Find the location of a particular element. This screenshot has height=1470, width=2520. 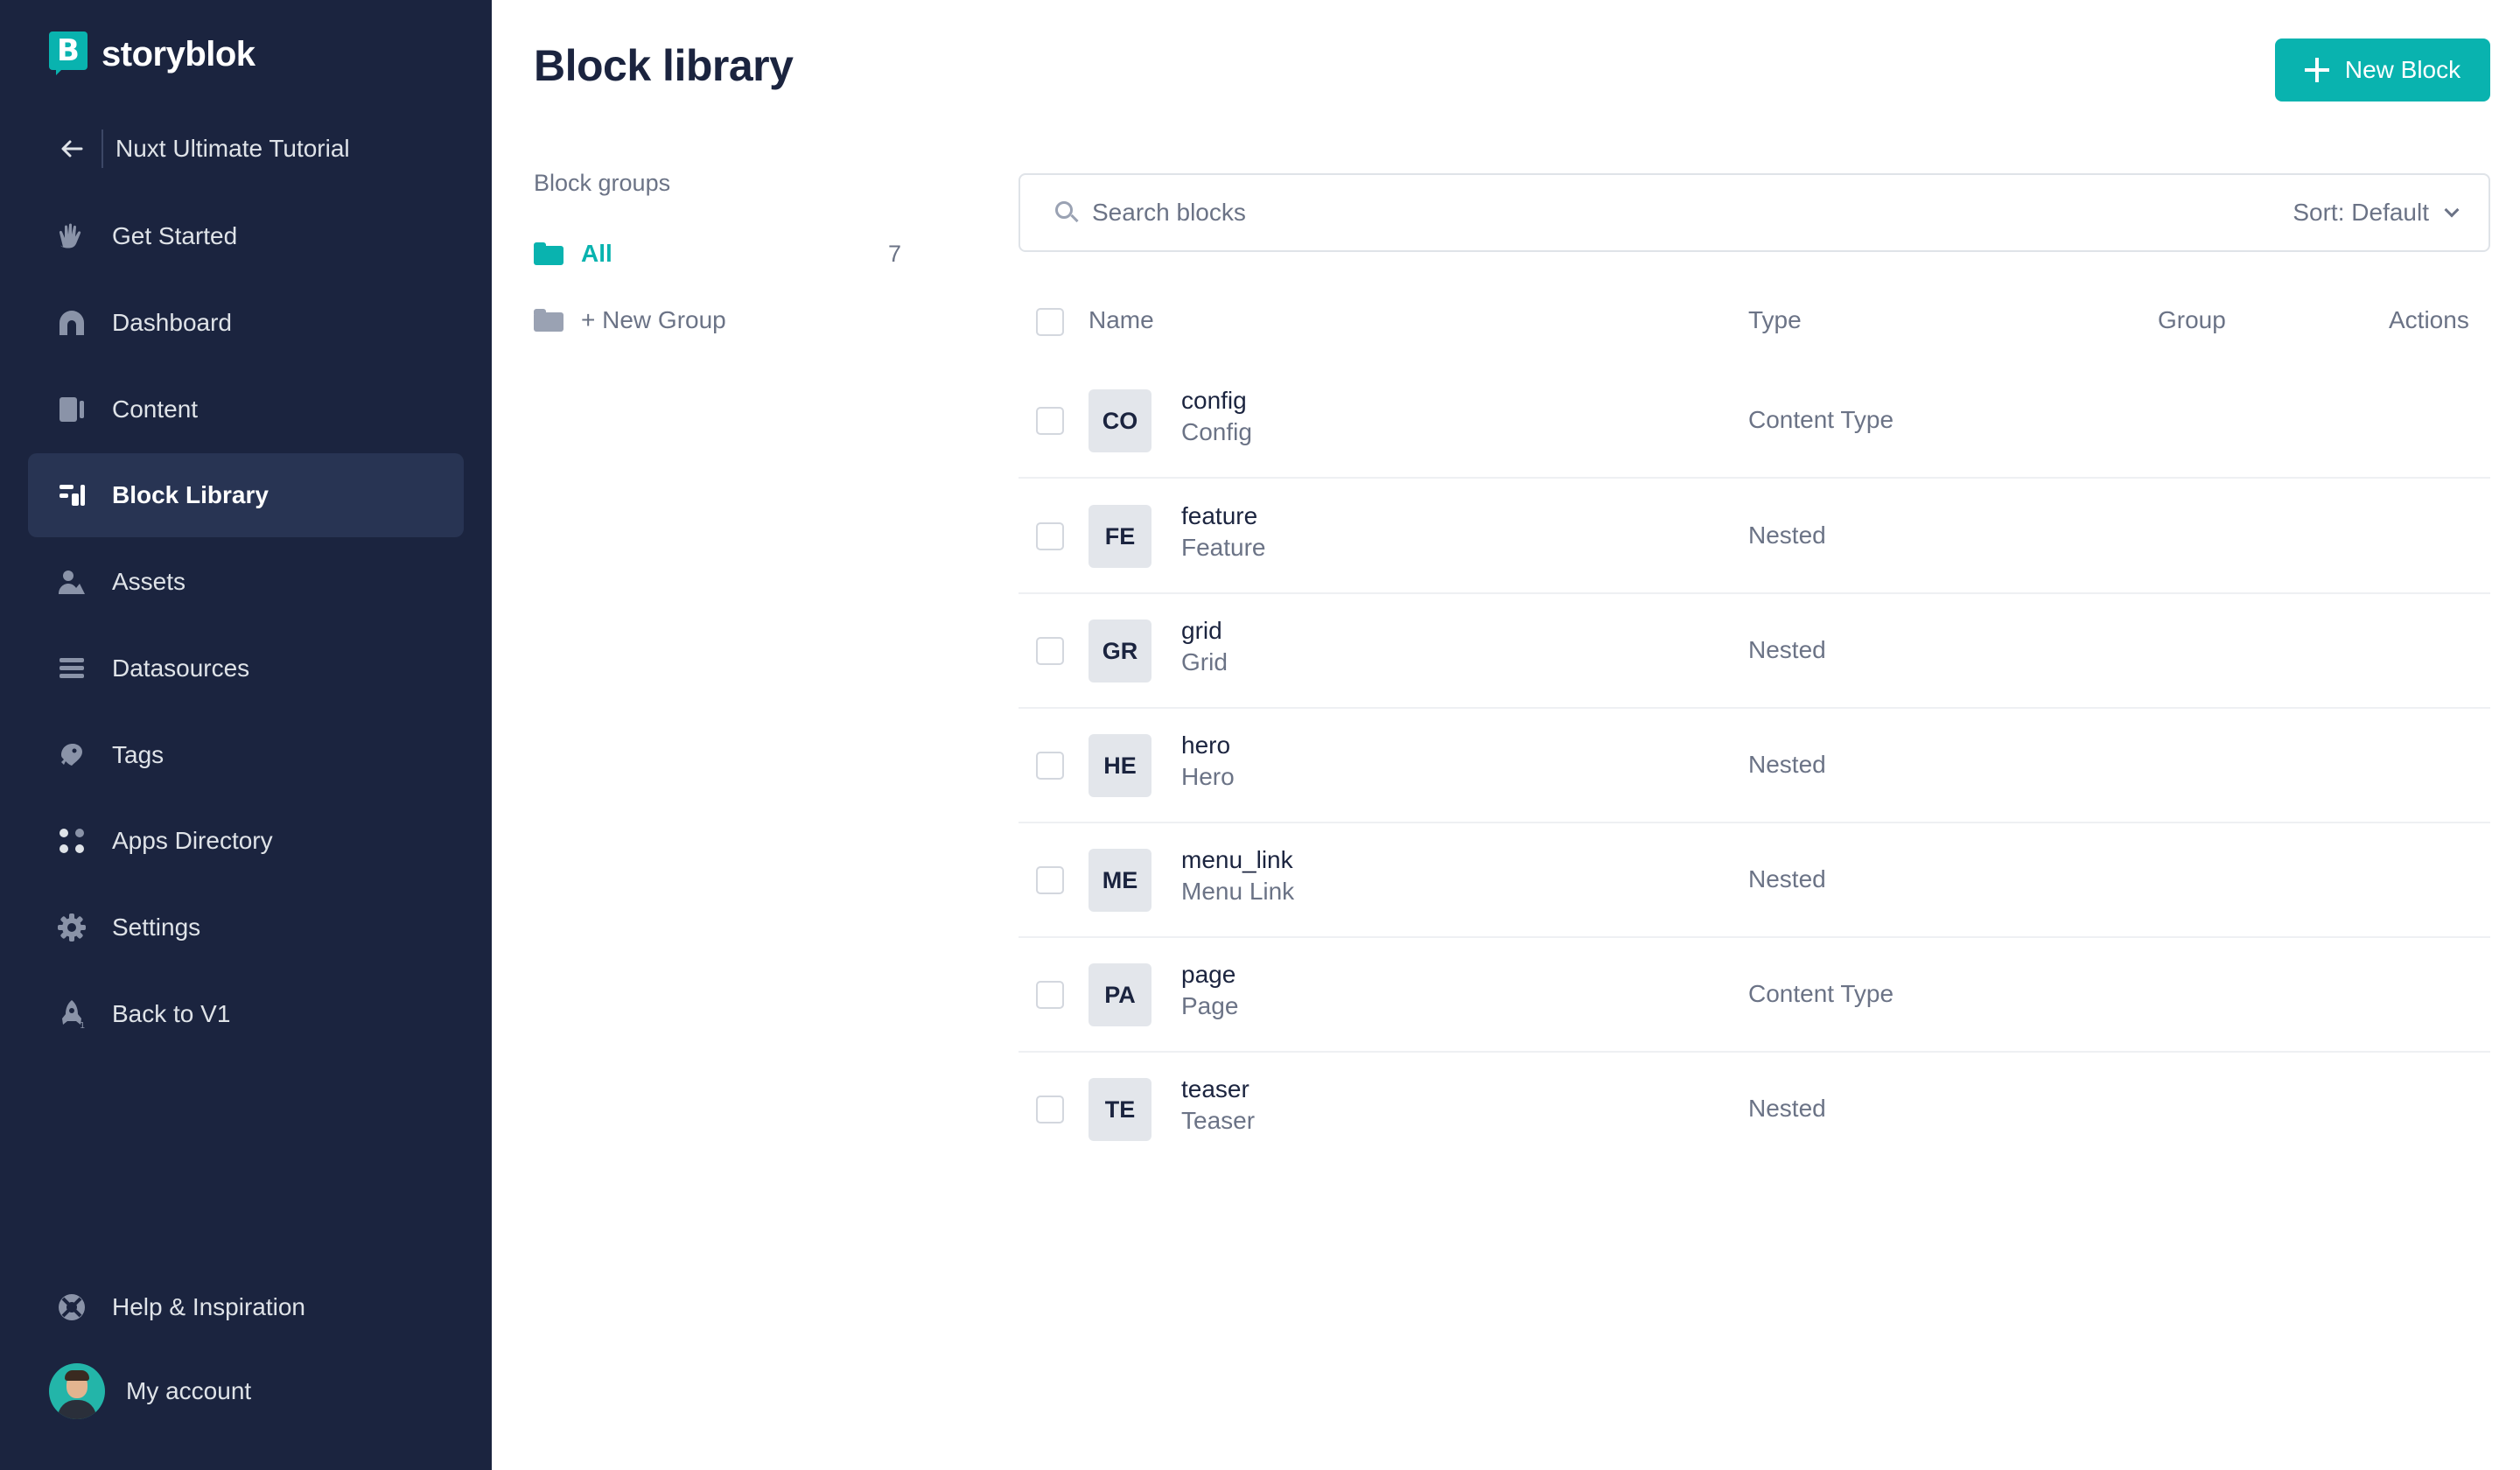

block-groups-heading: Block groups is located at coordinates (602, 183).